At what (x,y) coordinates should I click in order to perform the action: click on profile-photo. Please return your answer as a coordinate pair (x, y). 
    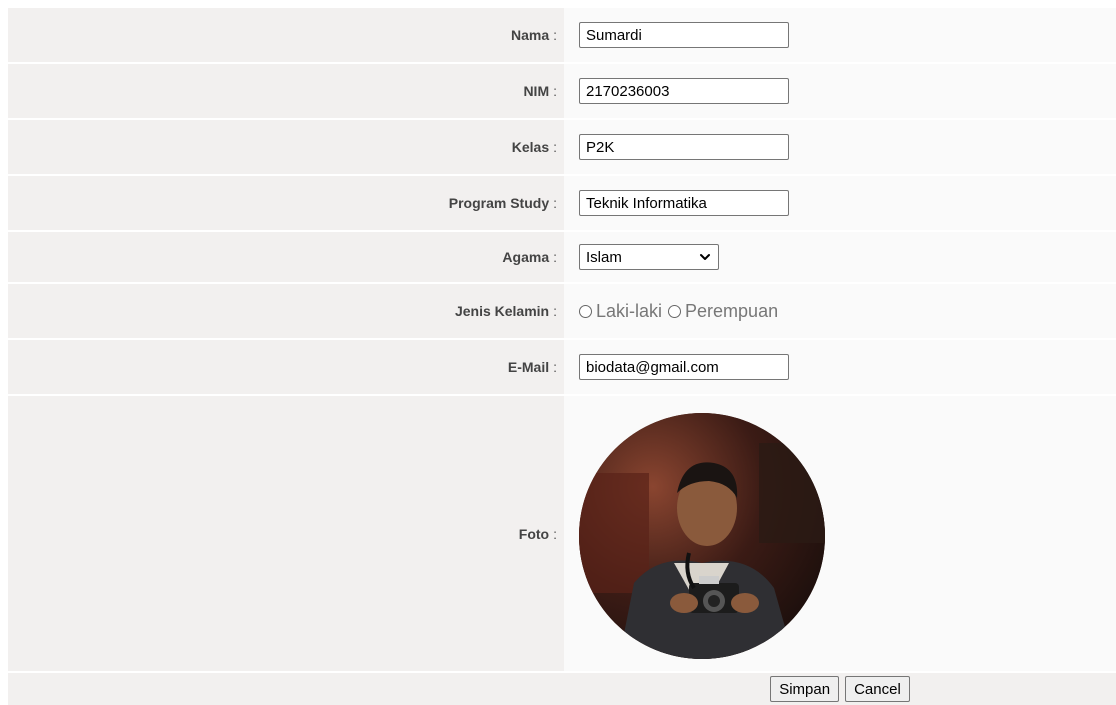
    Looking at the image, I should click on (702, 535).